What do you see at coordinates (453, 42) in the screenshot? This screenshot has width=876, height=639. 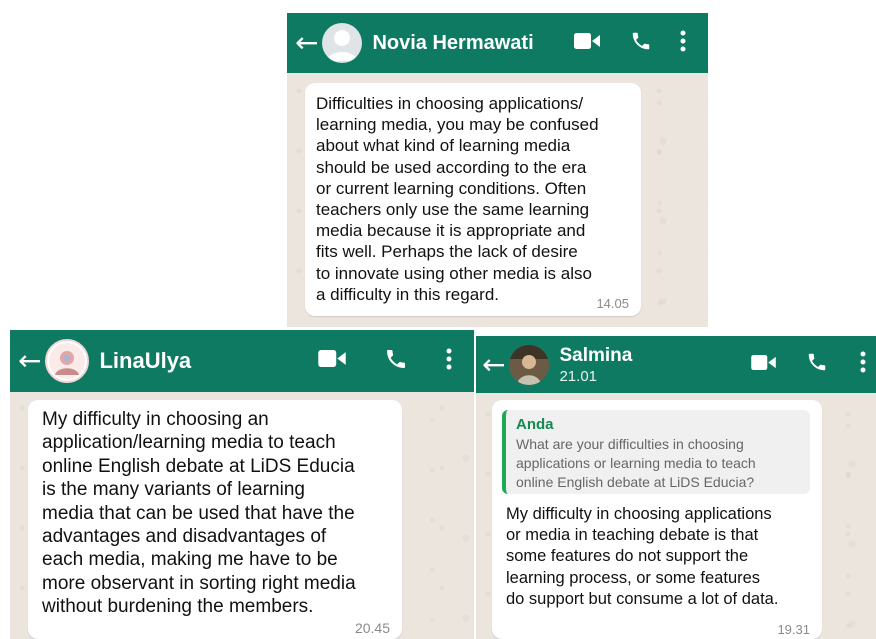 I see `contact-name: Novia Hermawati` at bounding box center [453, 42].